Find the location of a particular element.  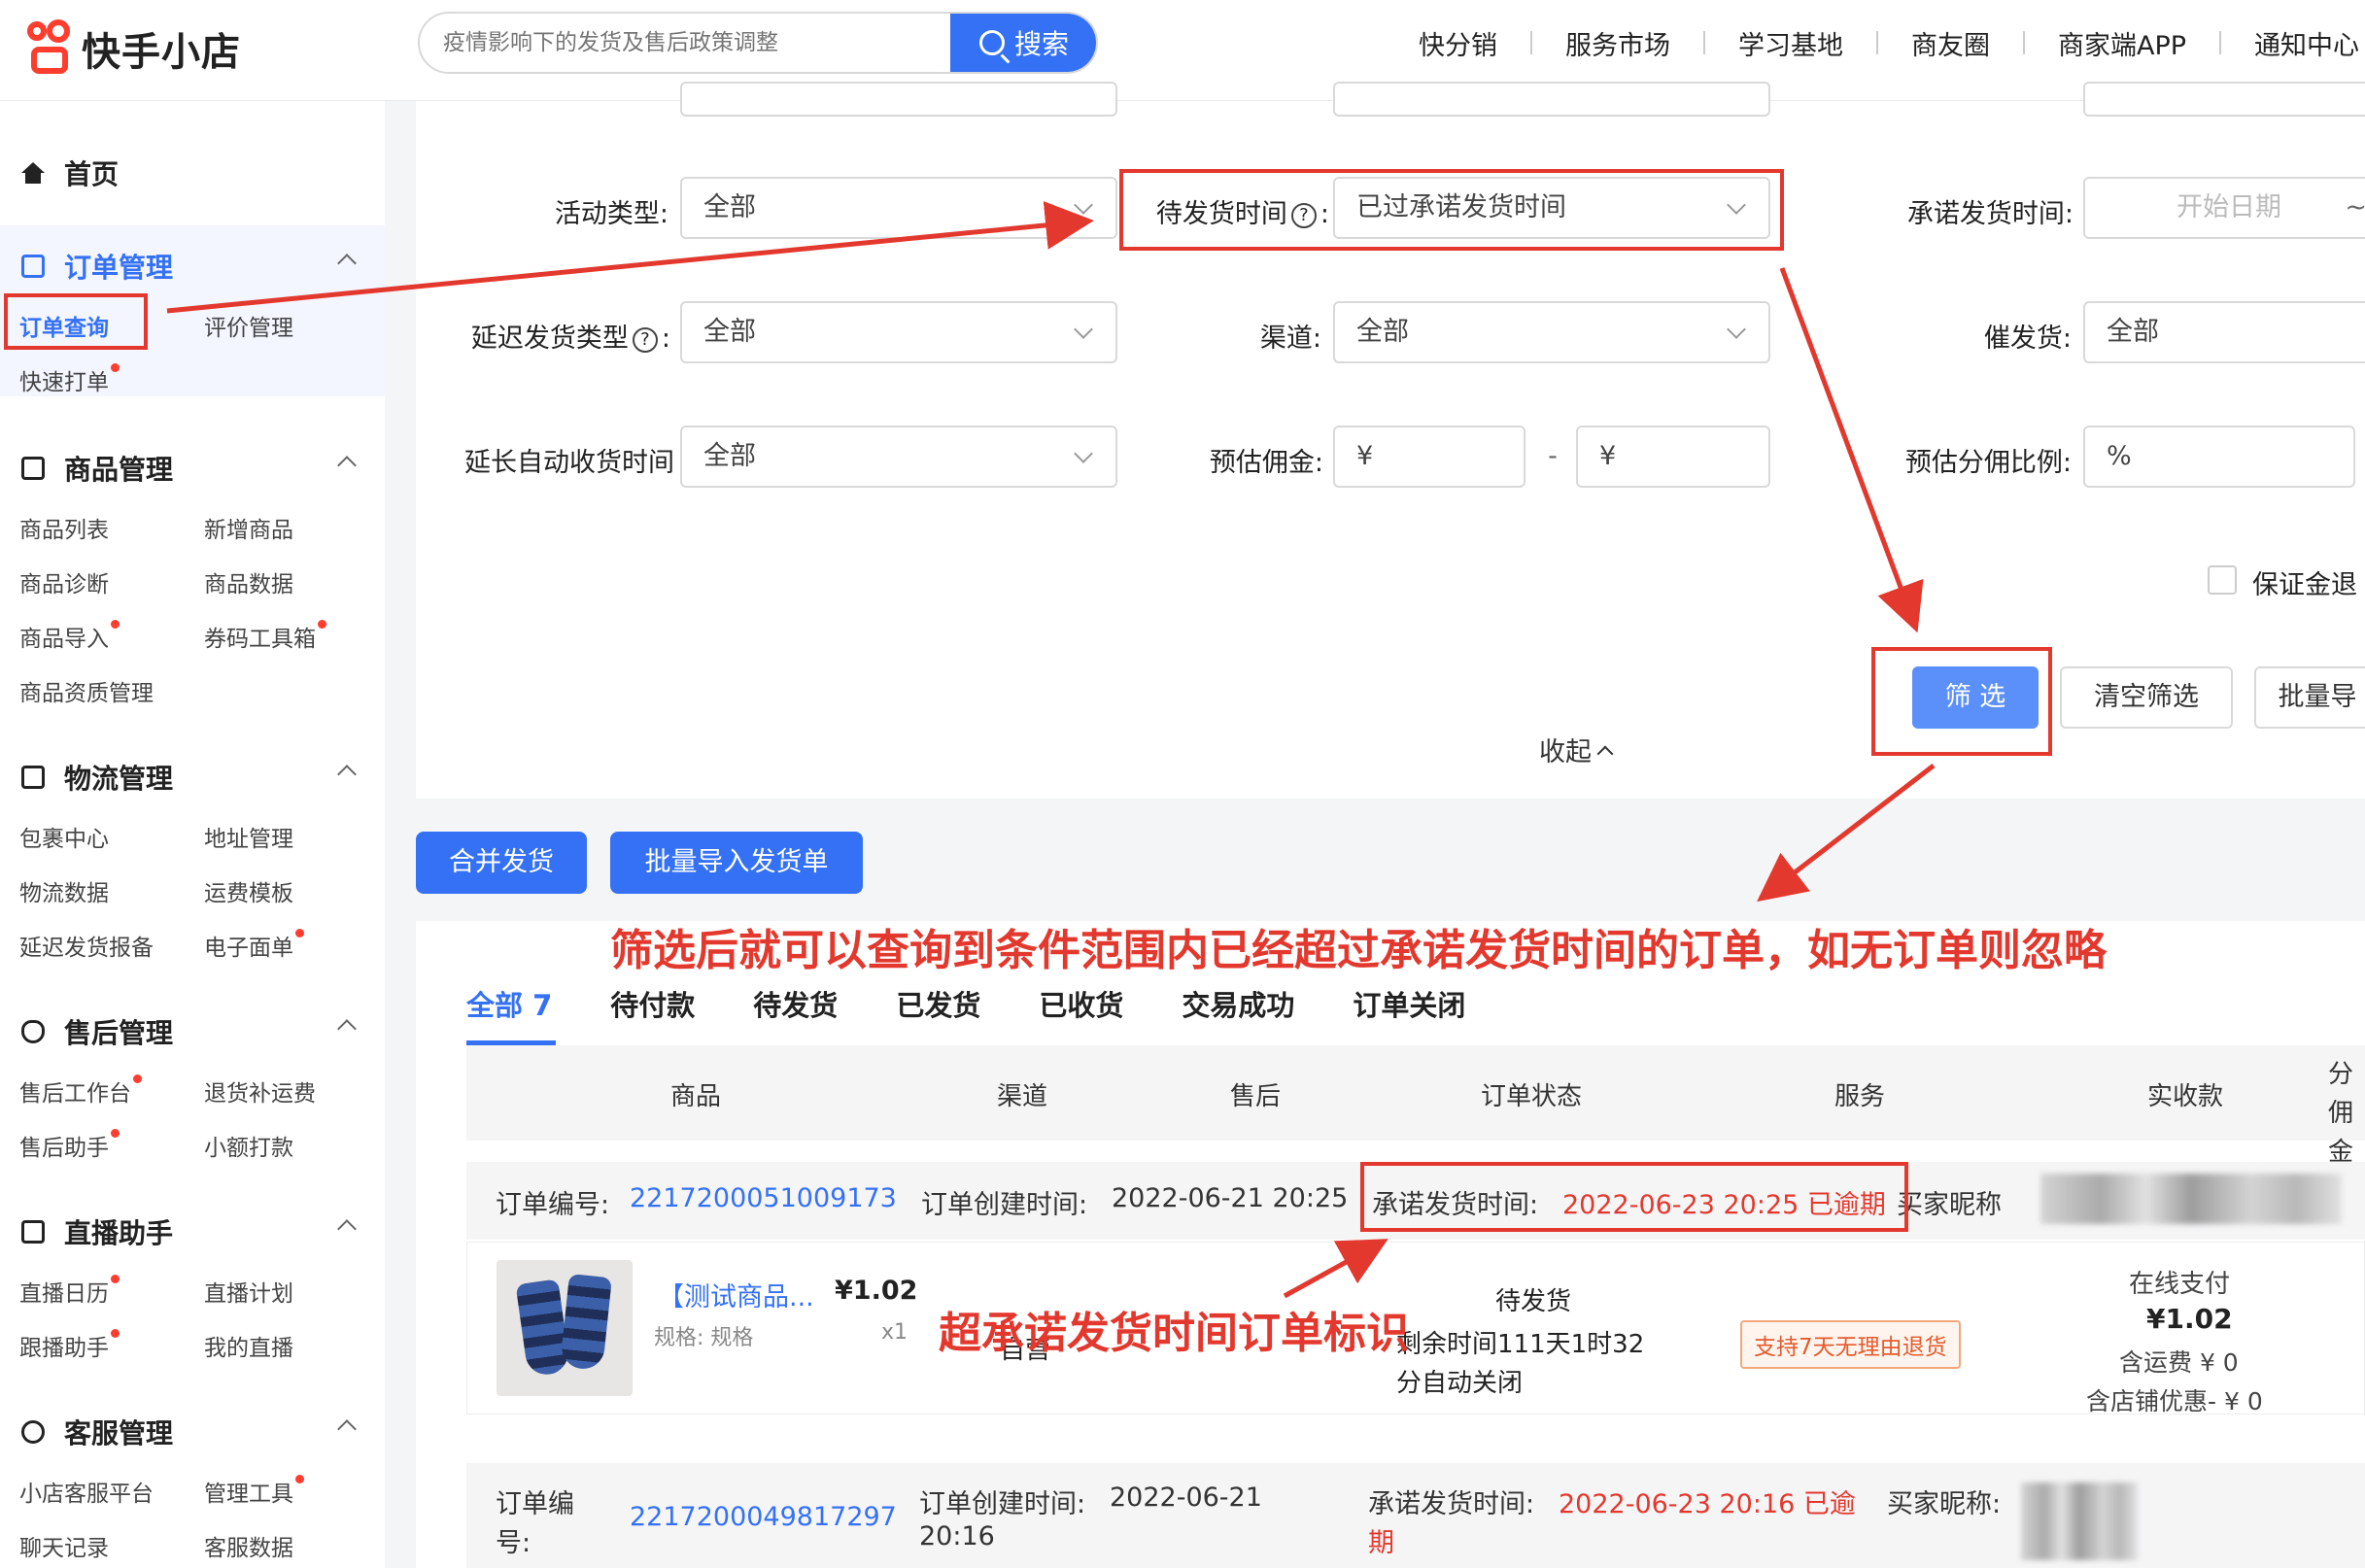

section-title: 客服管理 is located at coordinates (119, 1433).